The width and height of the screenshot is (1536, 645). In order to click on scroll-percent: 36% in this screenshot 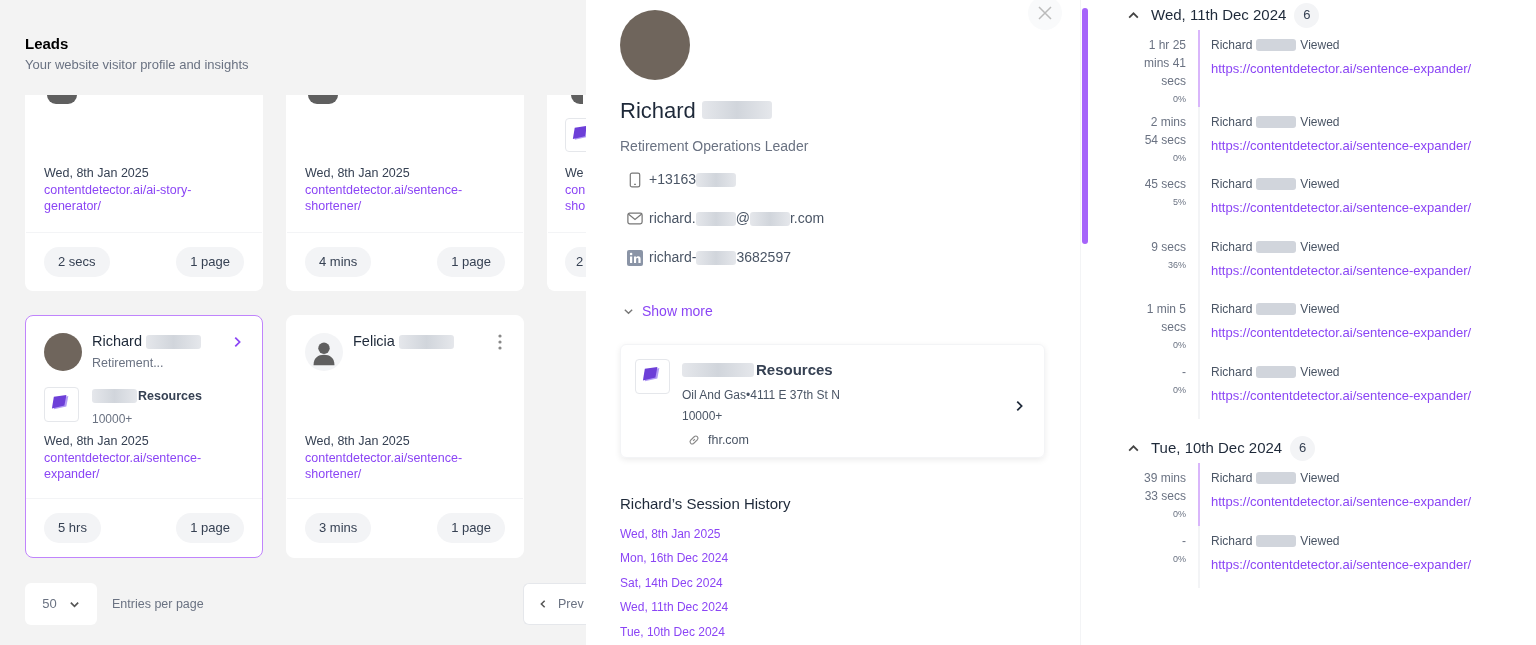, I will do `click(1176, 265)`.